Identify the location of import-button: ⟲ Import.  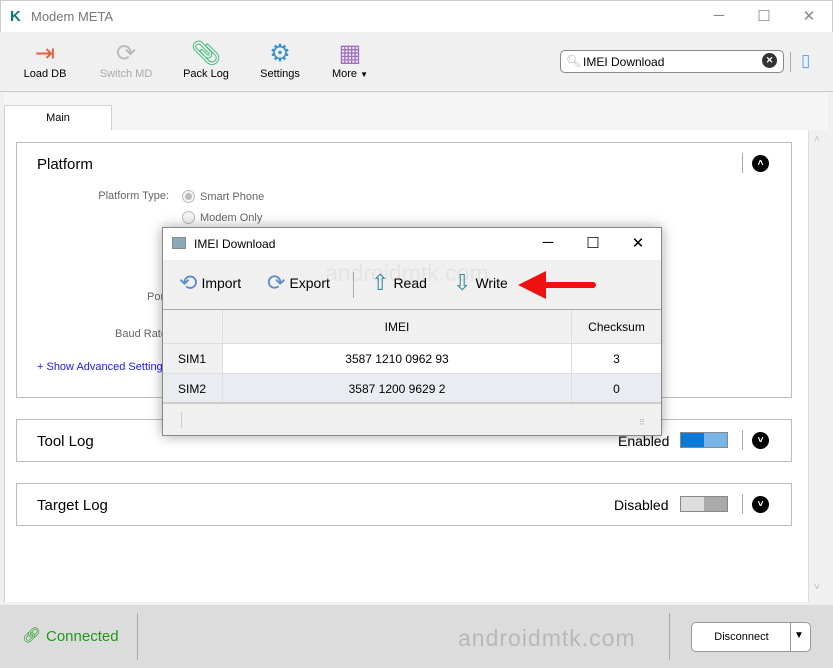
(210, 283).